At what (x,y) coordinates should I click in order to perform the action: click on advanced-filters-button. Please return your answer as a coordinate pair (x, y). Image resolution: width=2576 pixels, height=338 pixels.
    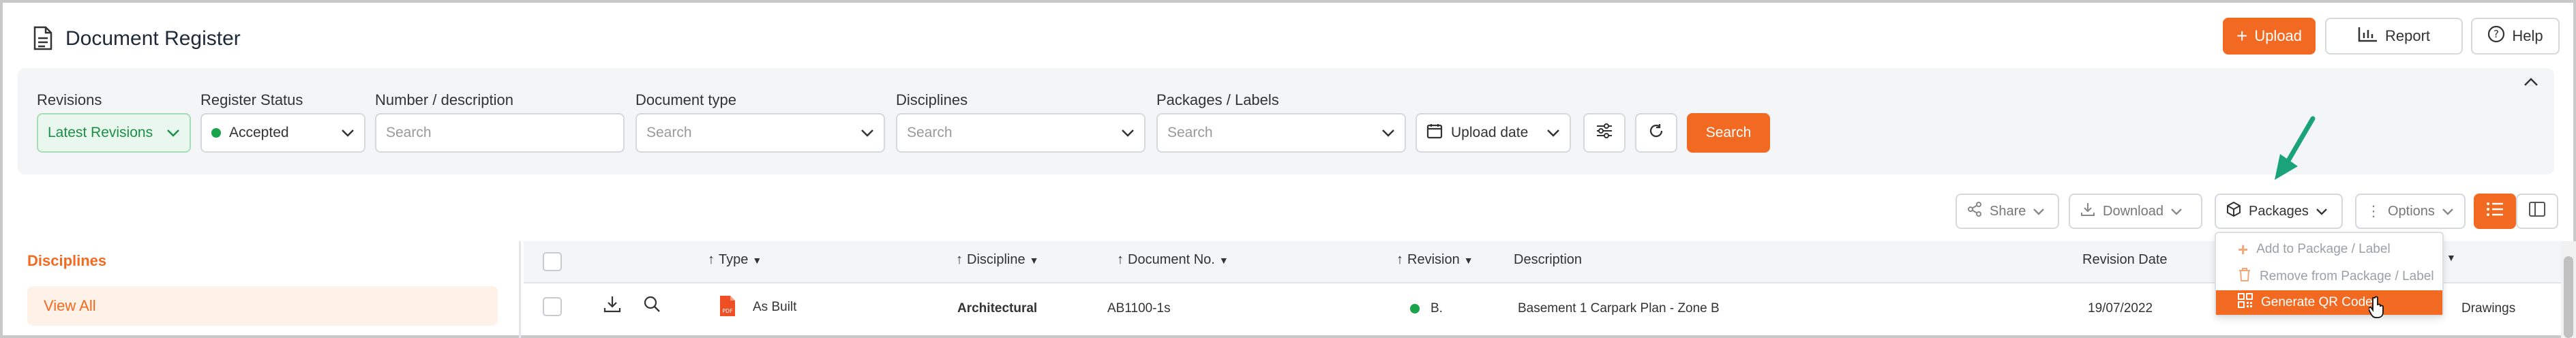
    Looking at the image, I should click on (1604, 133).